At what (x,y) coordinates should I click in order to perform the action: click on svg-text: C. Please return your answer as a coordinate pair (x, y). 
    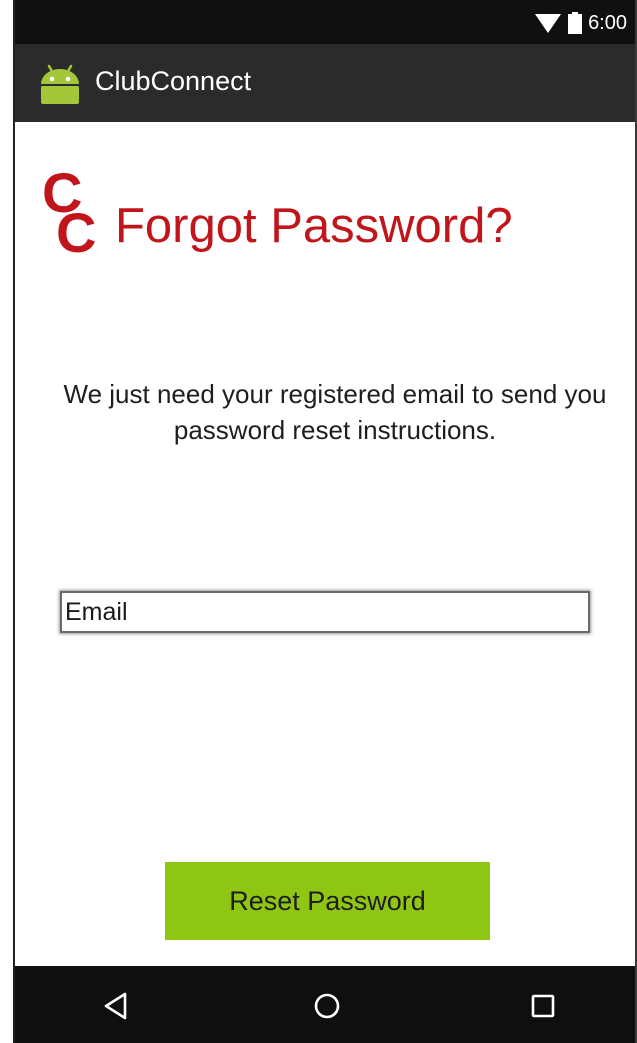
    Looking at the image, I should click on (76, 228).